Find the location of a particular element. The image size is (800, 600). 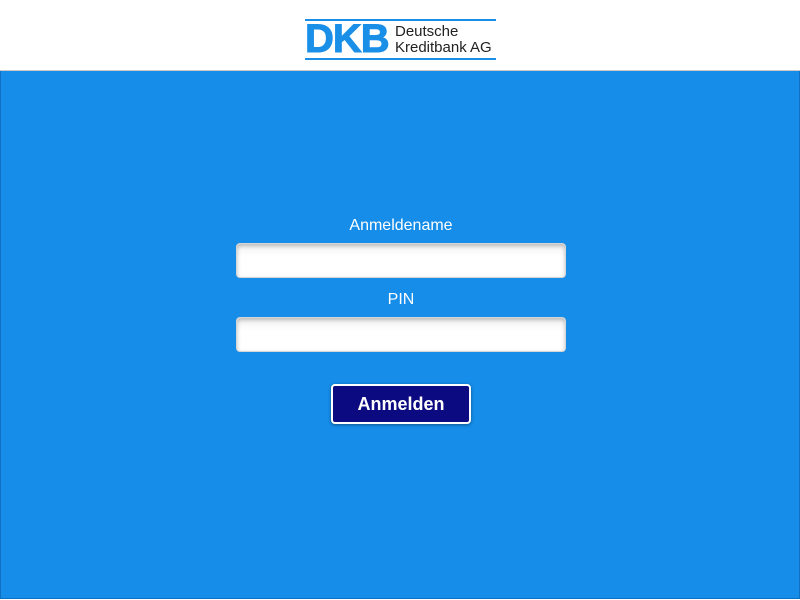

pin-label: PIN is located at coordinates (401, 299).